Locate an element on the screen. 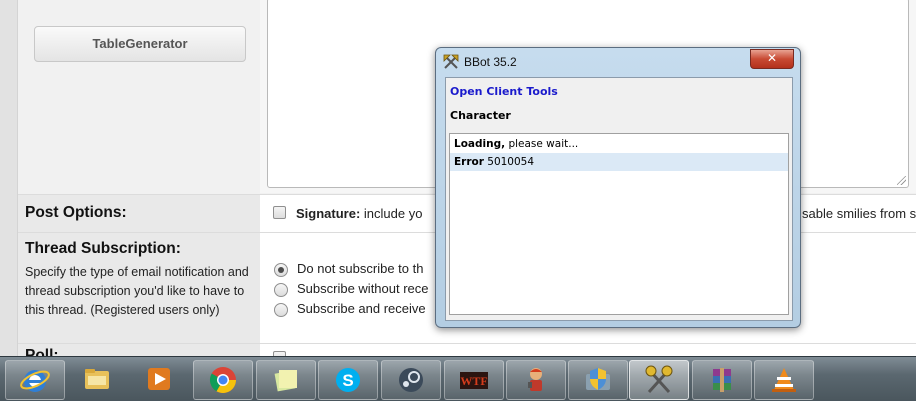 This screenshot has width=916, height=401. taskbar-media-player is located at coordinates (159, 379).